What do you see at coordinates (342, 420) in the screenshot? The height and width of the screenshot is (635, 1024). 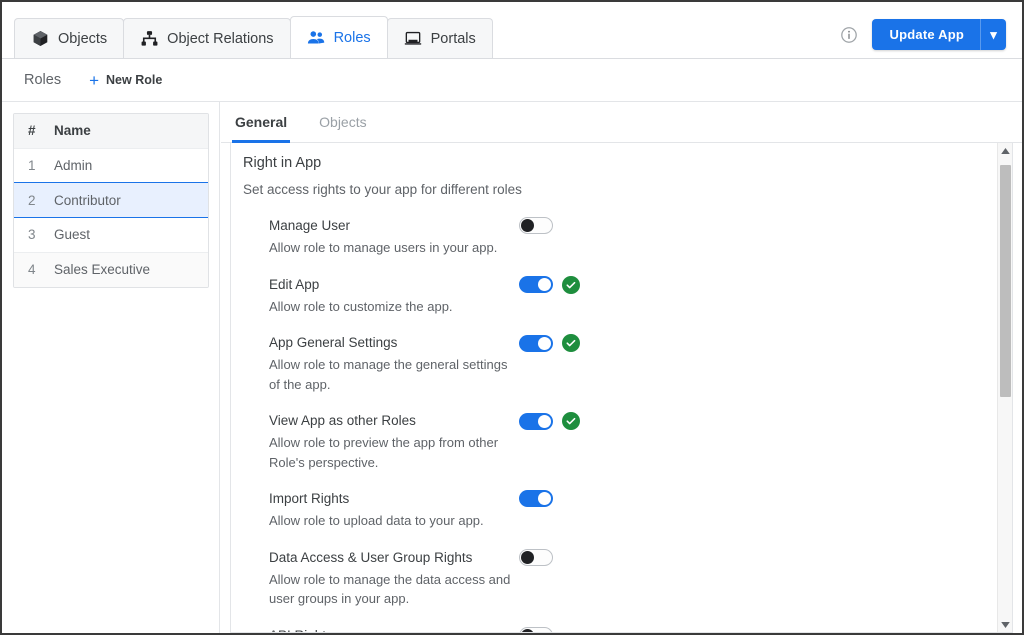 I see `setting-name: View App as other Roles` at bounding box center [342, 420].